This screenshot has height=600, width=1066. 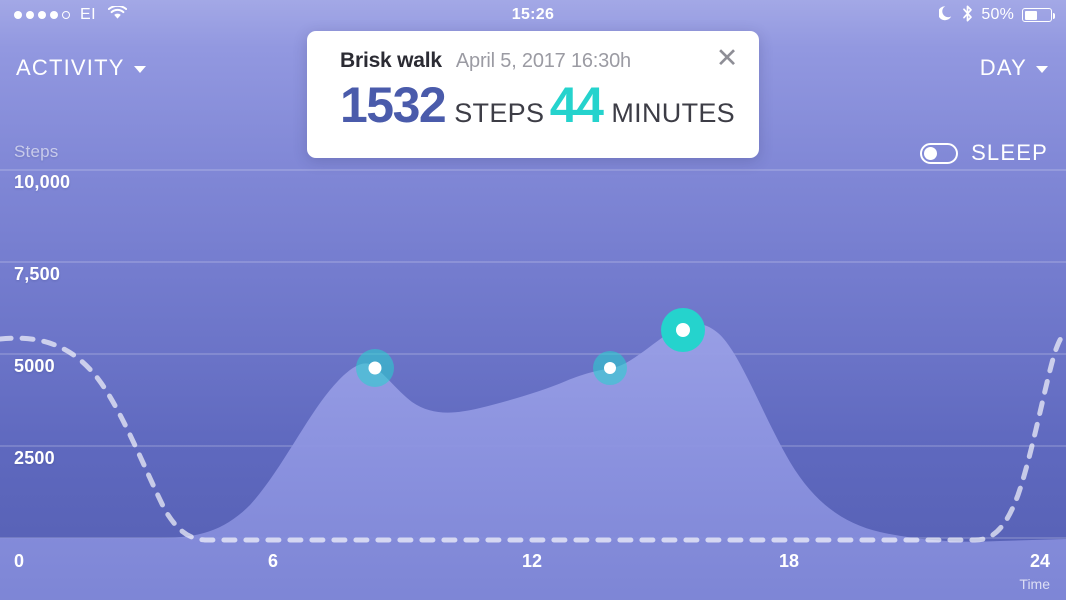 I want to click on signal-strength-icon, so click(x=42, y=15).